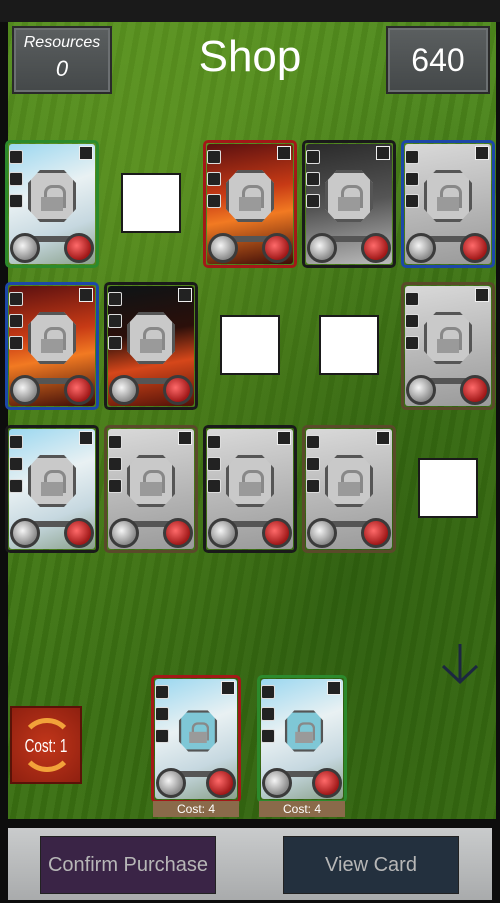  Describe the element at coordinates (62, 68) in the screenshot. I see `resources-value: 0` at that location.